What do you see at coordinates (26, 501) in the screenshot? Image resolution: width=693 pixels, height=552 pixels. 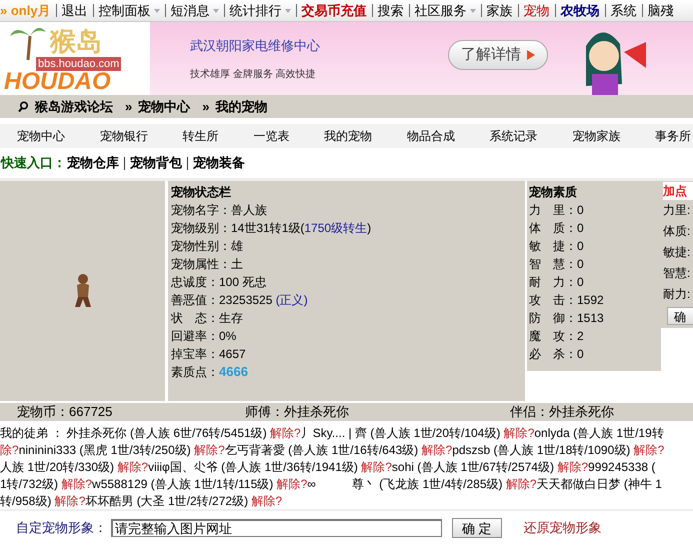 I see `disciple-text: 转/958级)` at bounding box center [26, 501].